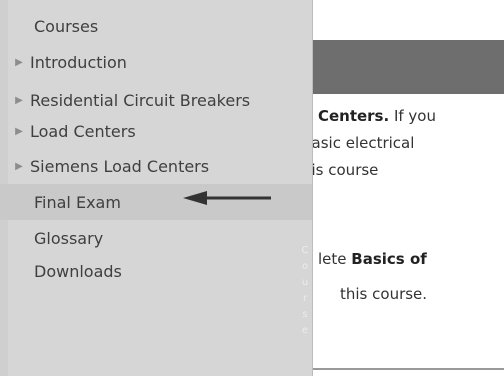  I want to click on page-text-line-1: d Centers. If you, so click(369, 116).